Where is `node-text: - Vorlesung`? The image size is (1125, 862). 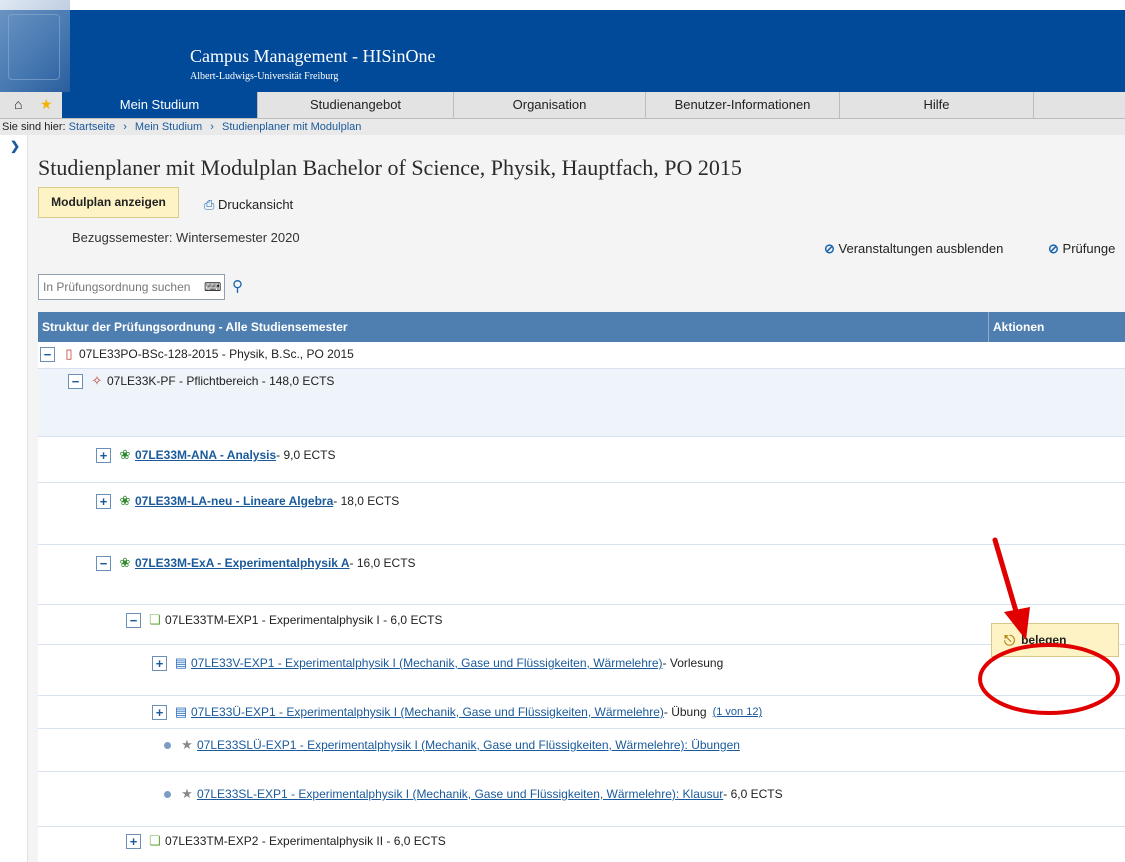 node-text: - Vorlesung is located at coordinates (693, 663).